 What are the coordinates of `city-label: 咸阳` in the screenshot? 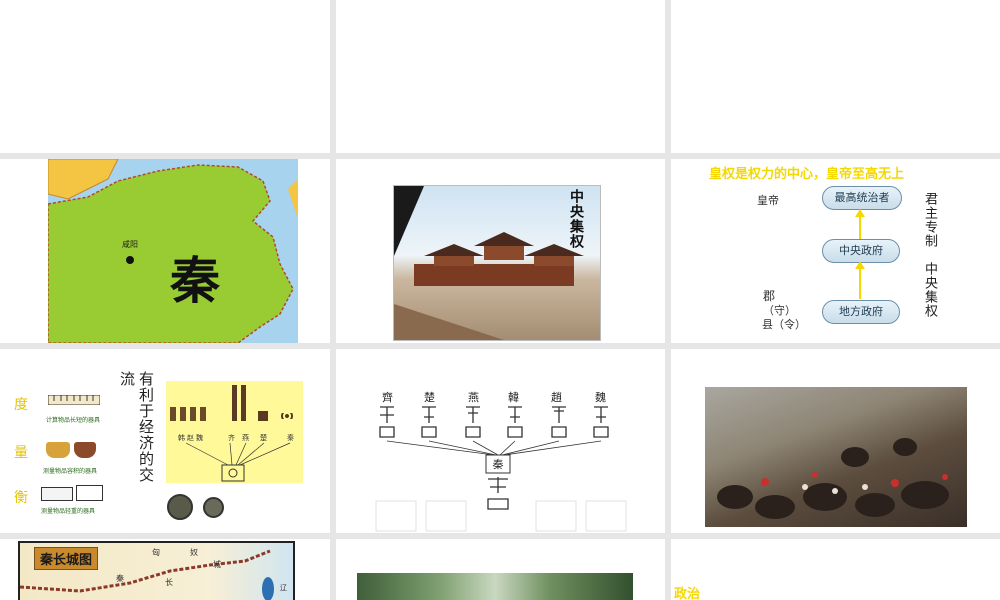 It's located at (130, 244).